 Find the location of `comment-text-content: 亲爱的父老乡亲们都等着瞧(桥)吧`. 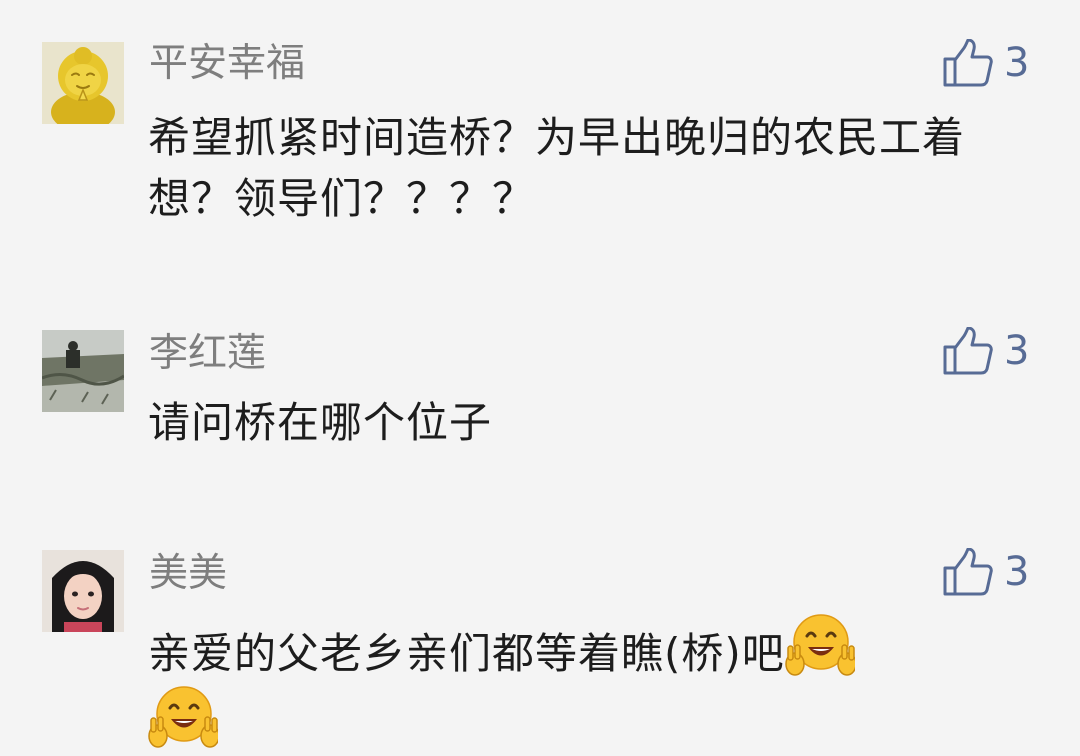

comment-text-content: 亲爱的父老乡亲们都等着瞧(桥)吧 is located at coordinates (466, 653).